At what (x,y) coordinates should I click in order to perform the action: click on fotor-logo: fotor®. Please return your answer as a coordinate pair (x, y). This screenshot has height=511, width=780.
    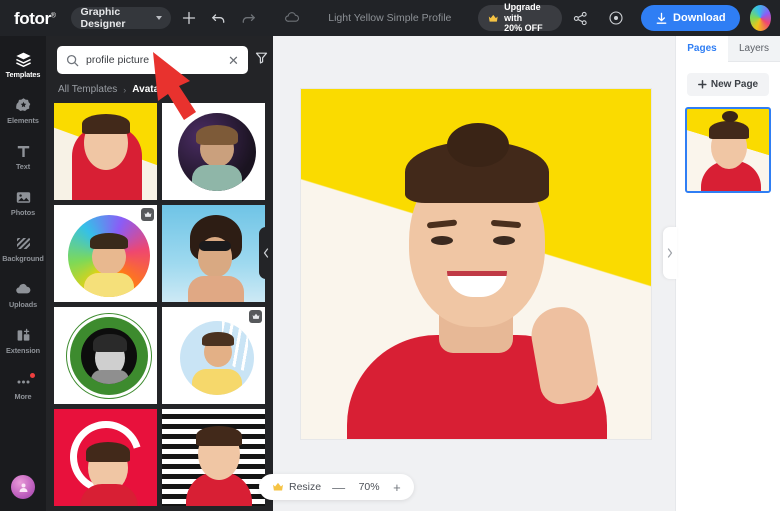
    Looking at the image, I should click on (35, 18).